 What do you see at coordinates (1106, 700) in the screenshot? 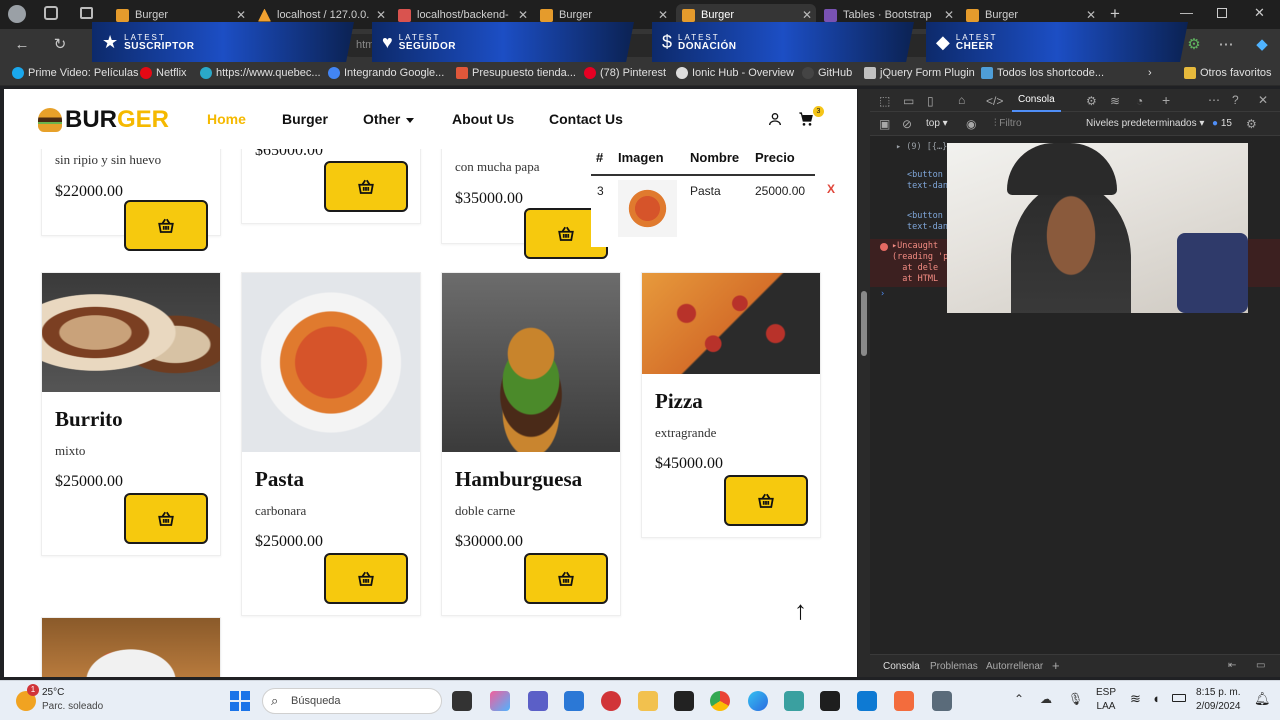
I see `language-indicator: ESP LAA` at bounding box center [1106, 700].